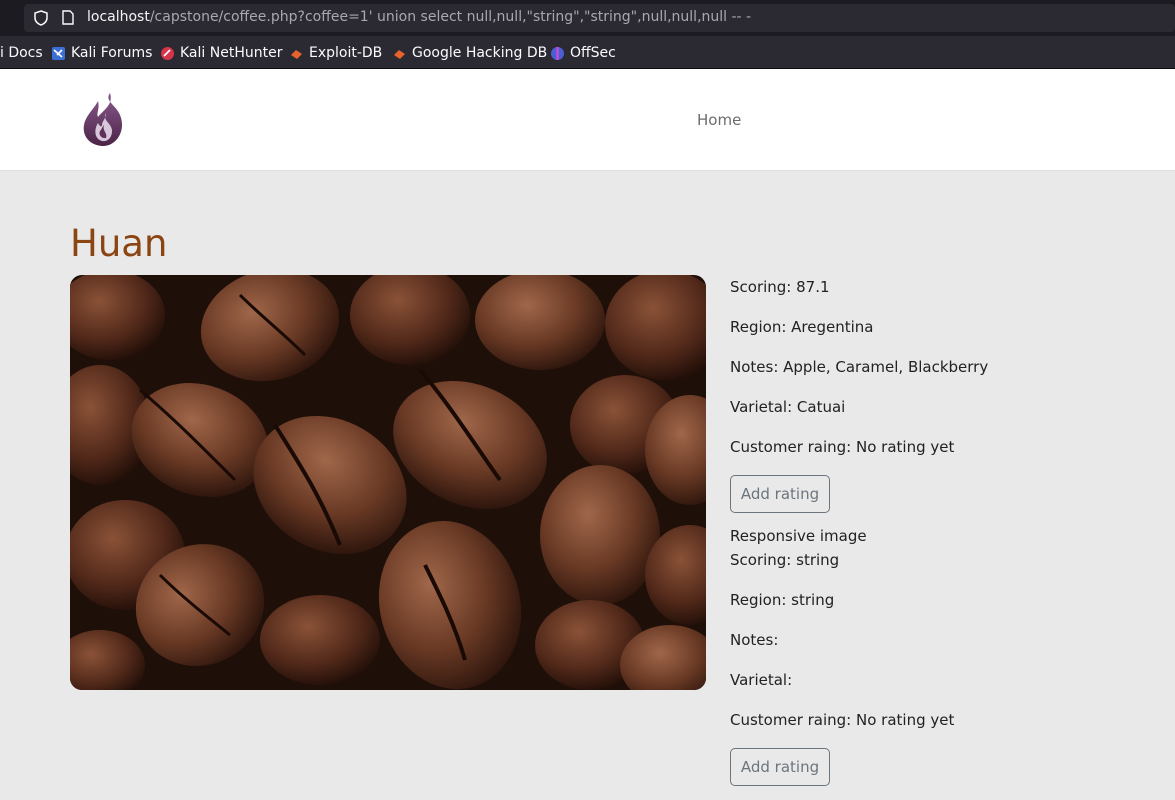 The image size is (1175, 800). Describe the element at coordinates (346, 53) in the screenshot. I see `bookmark-label: Exploit-DB` at that location.